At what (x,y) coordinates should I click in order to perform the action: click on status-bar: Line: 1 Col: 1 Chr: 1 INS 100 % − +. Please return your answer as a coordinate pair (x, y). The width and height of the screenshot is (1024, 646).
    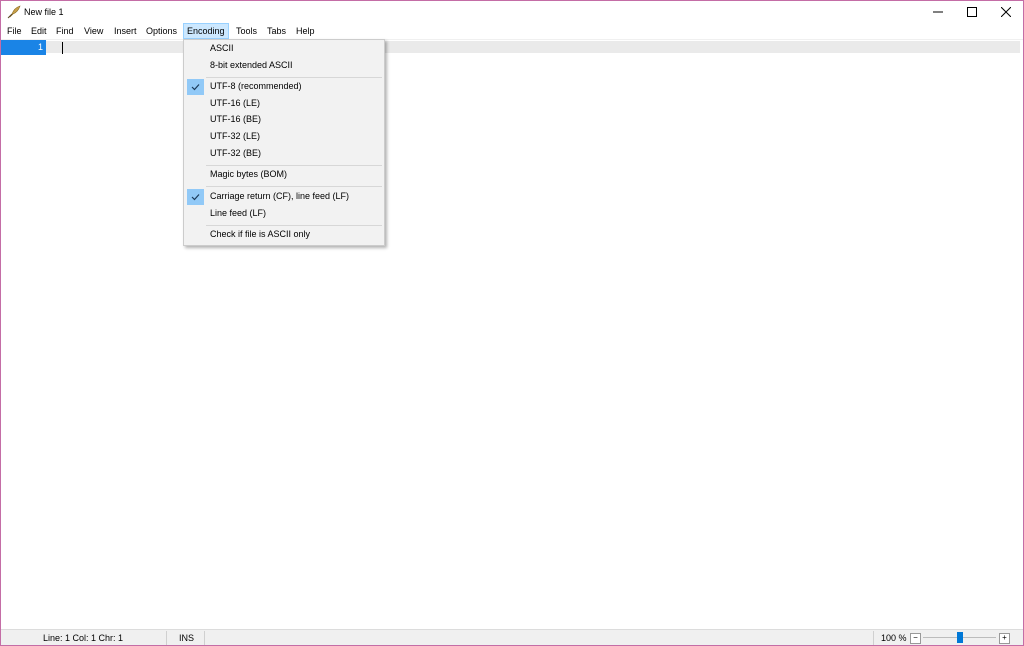
    Looking at the image, I should click on (512, 637).